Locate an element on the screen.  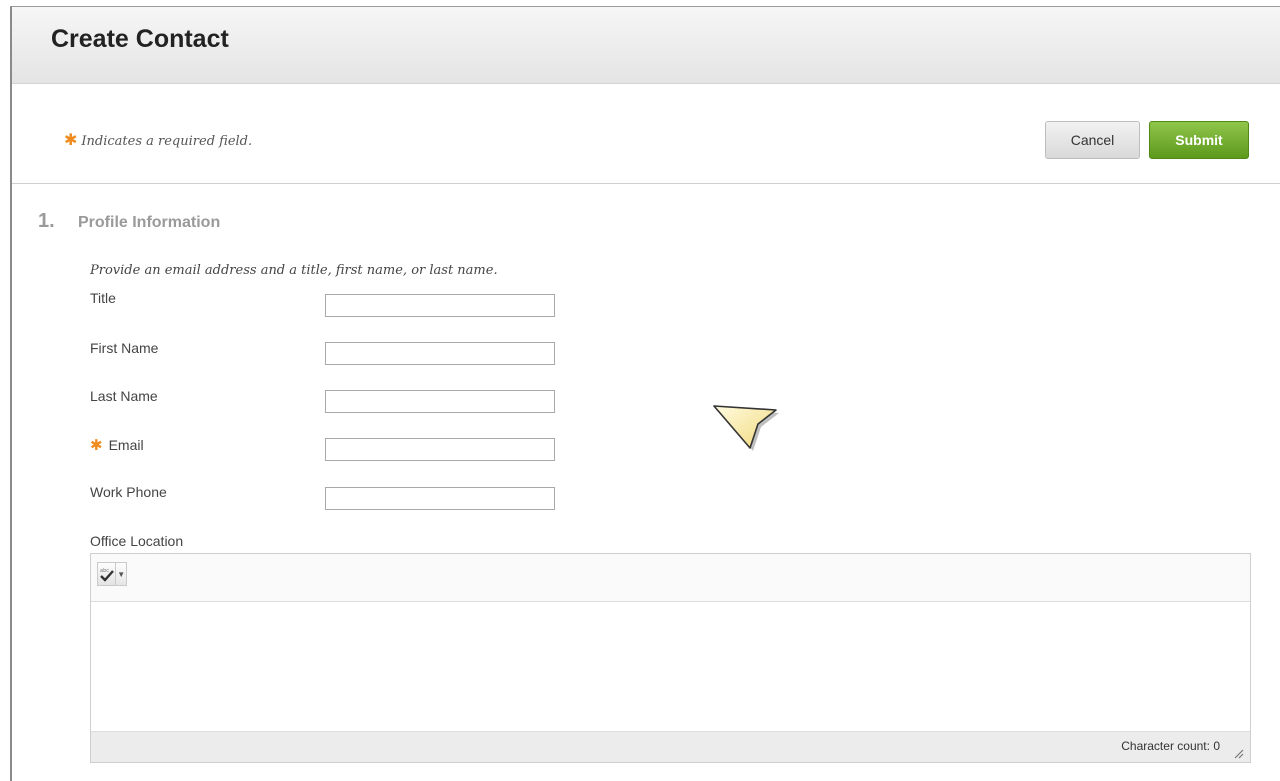
title-label: Title is located at coordinates (103, 298).